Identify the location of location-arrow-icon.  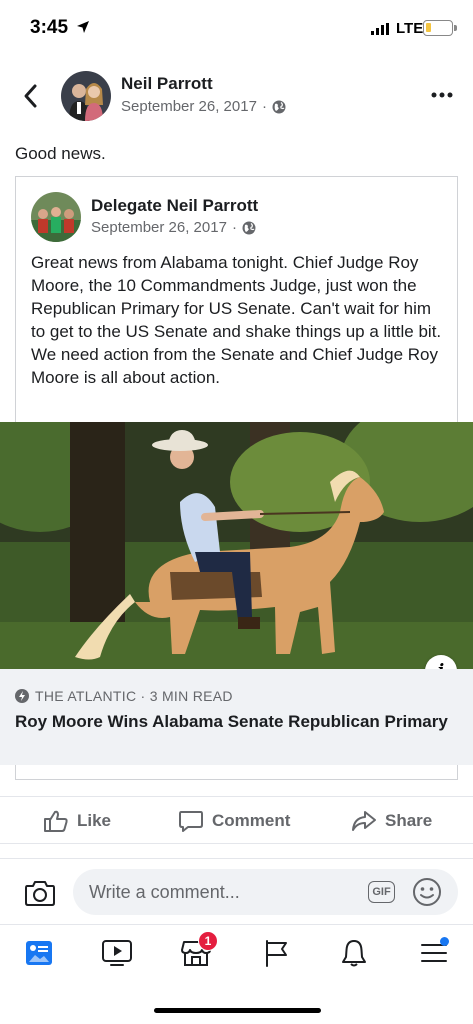
(83, 27).